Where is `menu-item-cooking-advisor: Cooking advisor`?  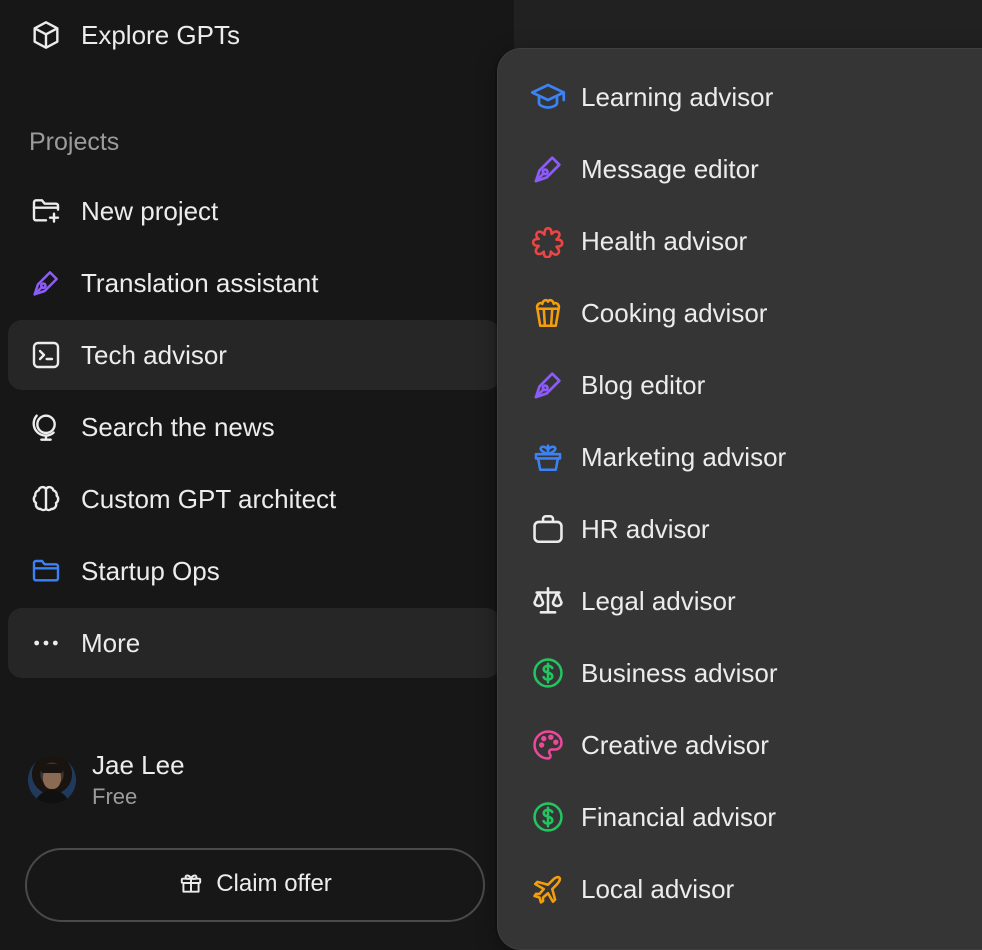
menu-item-cooking-advisor: Cooking advisor is located at coordinates (740, 313).